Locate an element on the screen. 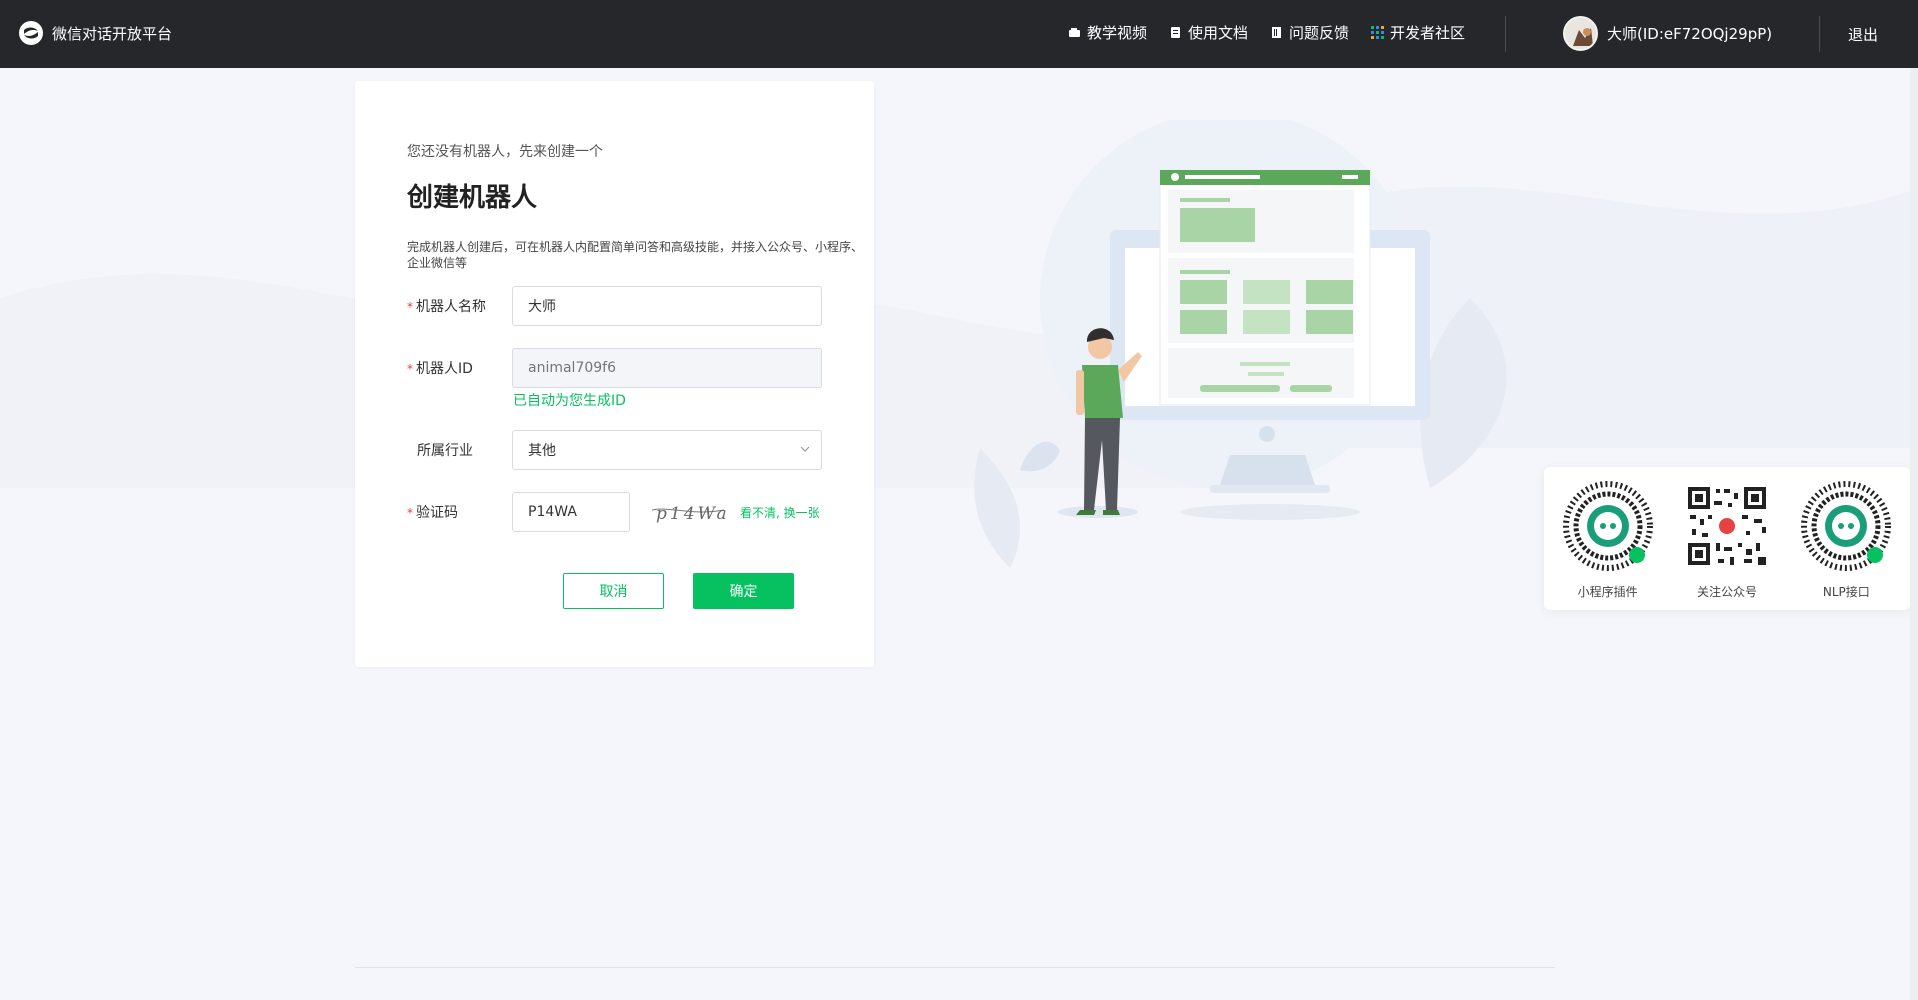  bot-name-row: * 机器人名称 is located at coordinates (614, 306).